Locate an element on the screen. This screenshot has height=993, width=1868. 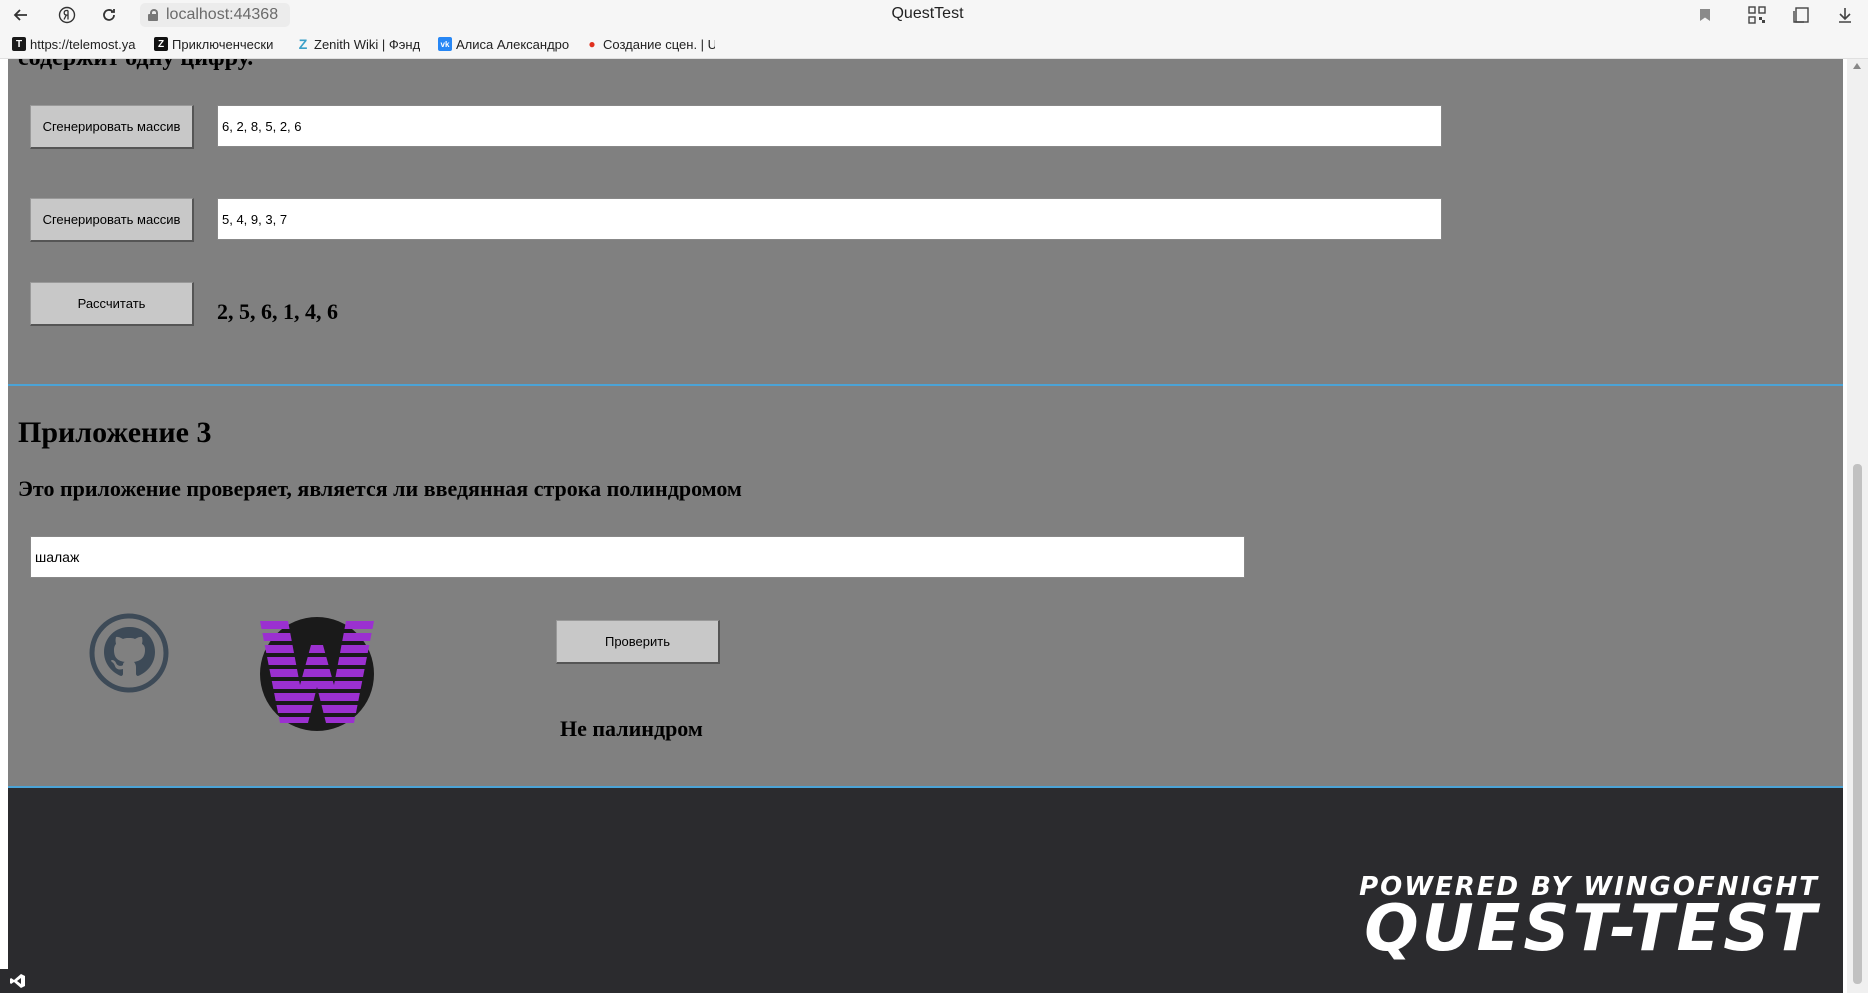
array-field-2: 5, 4, 9, 3, 7 is located at coordinates (829, 219).